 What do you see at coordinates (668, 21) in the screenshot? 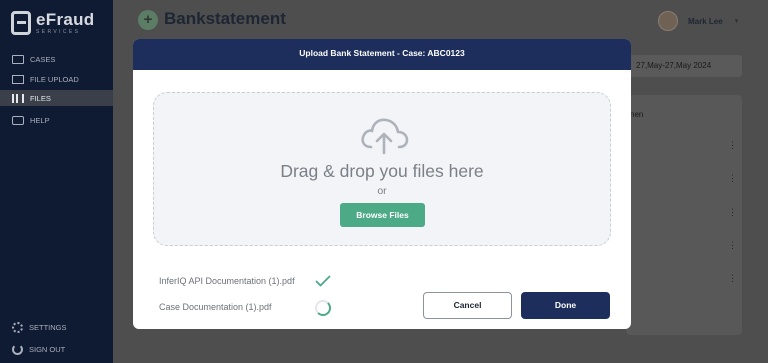
I see `avatar` at bounding box center [668, 21].